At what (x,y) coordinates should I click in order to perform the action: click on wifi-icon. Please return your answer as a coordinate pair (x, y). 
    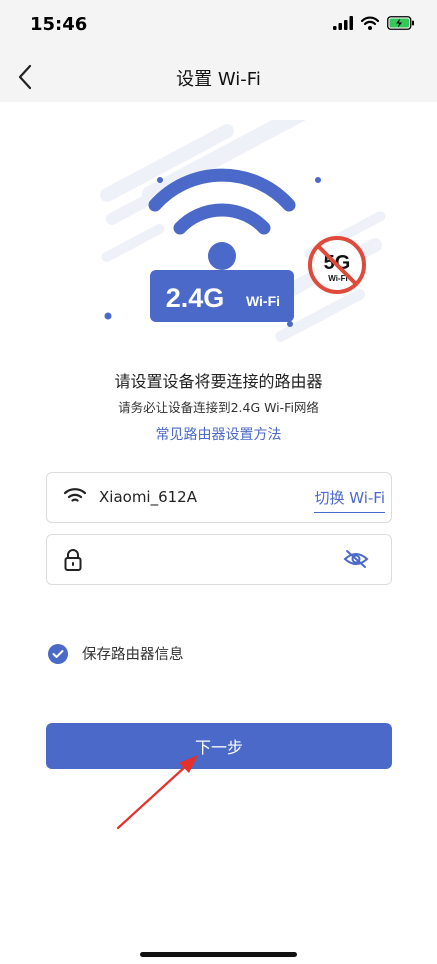
    Looking at the image, I should click on (75, 498).